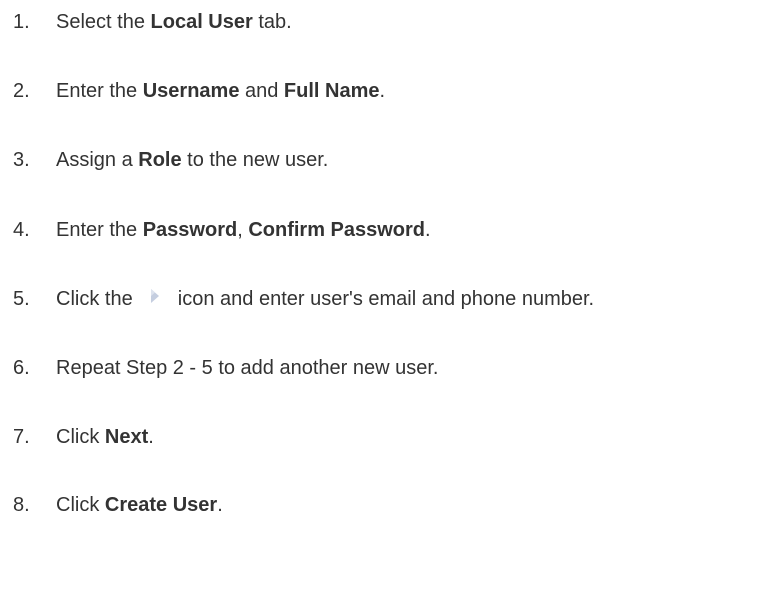  Describe the element at coordinates (21, 91) in the screenshot. I see `step-number: 2.` at that location.